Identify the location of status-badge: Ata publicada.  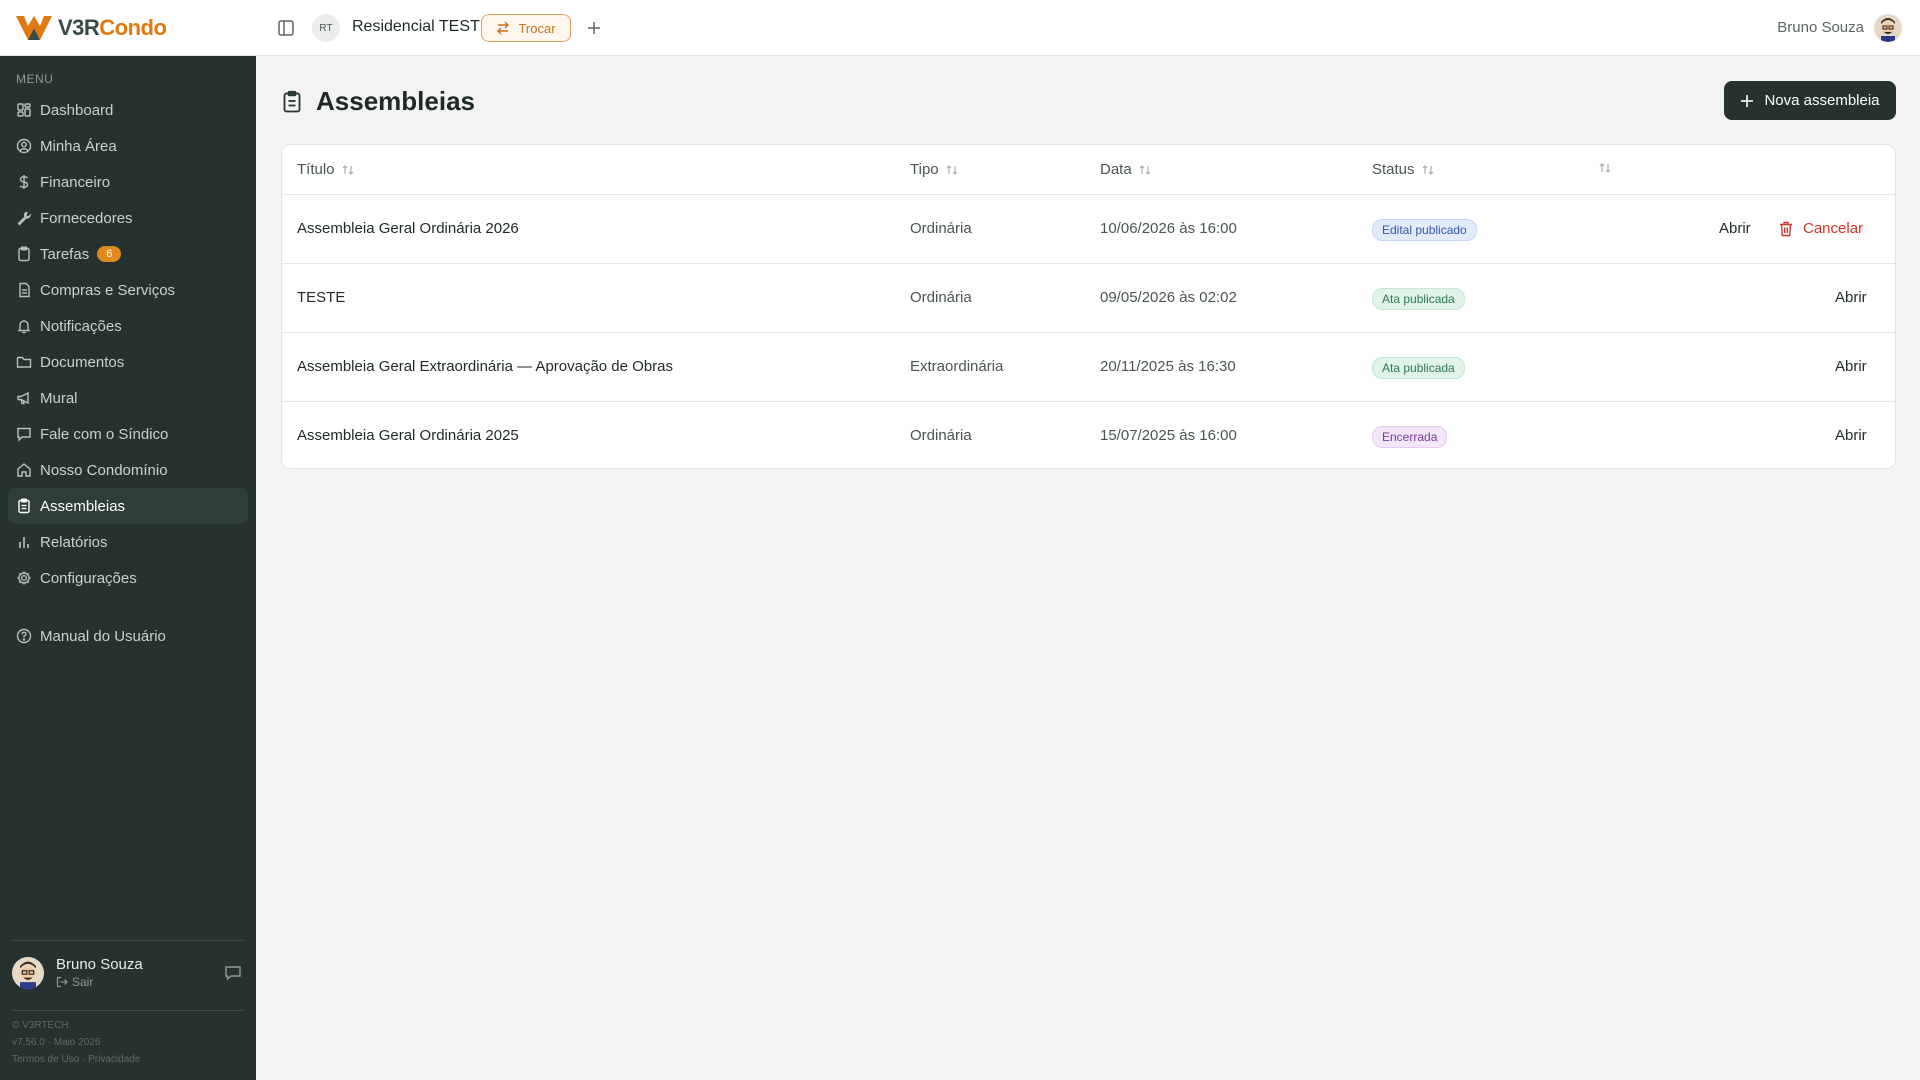
(1418, 299).